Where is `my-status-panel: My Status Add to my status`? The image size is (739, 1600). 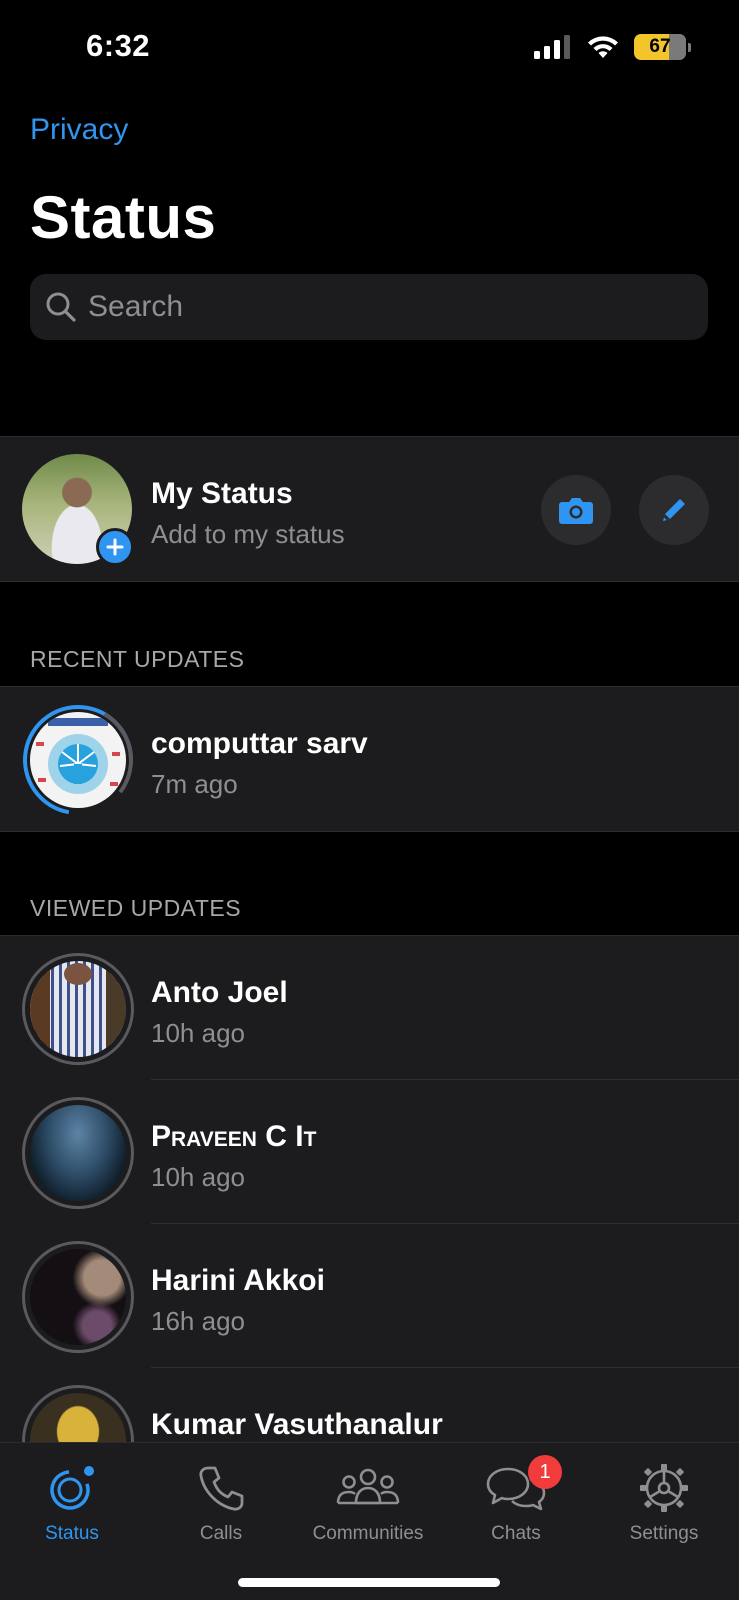
my-status-panel: My Status Add to my status is located at coordinates (369, 509).